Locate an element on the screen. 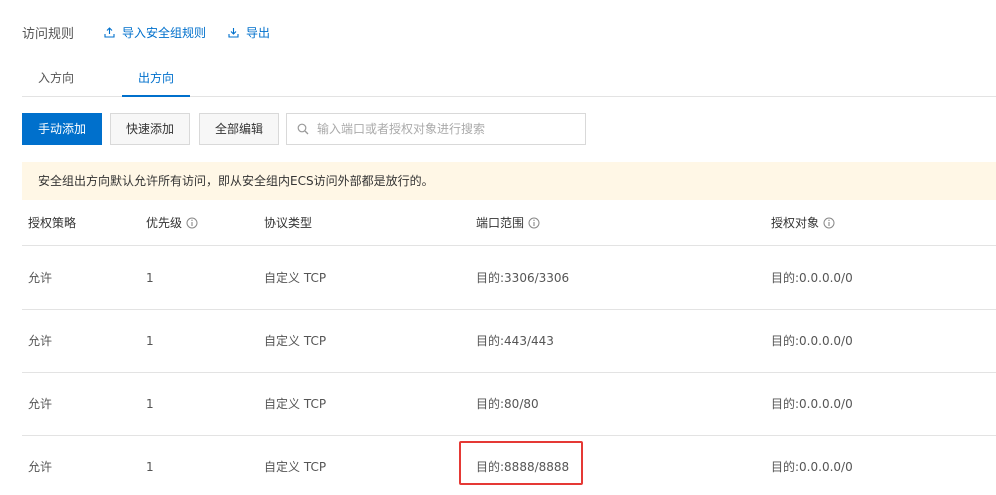  direction-tabs: 入方向 出方向 is located at coordinates (509, 79).